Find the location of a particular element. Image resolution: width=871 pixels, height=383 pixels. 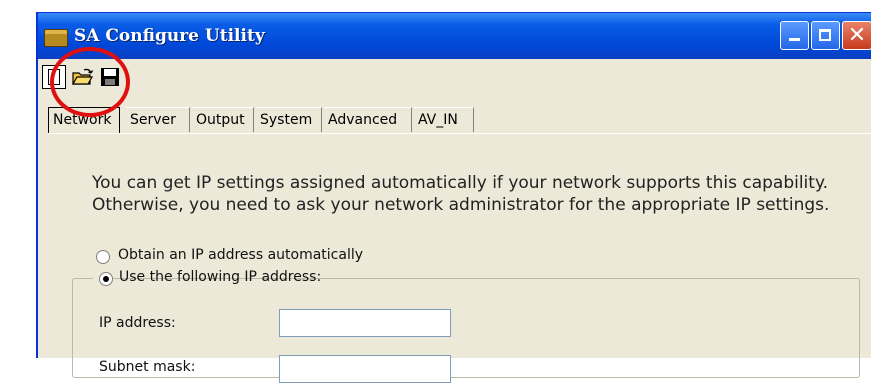

maximize-icon is located at coordinates (825, 35).